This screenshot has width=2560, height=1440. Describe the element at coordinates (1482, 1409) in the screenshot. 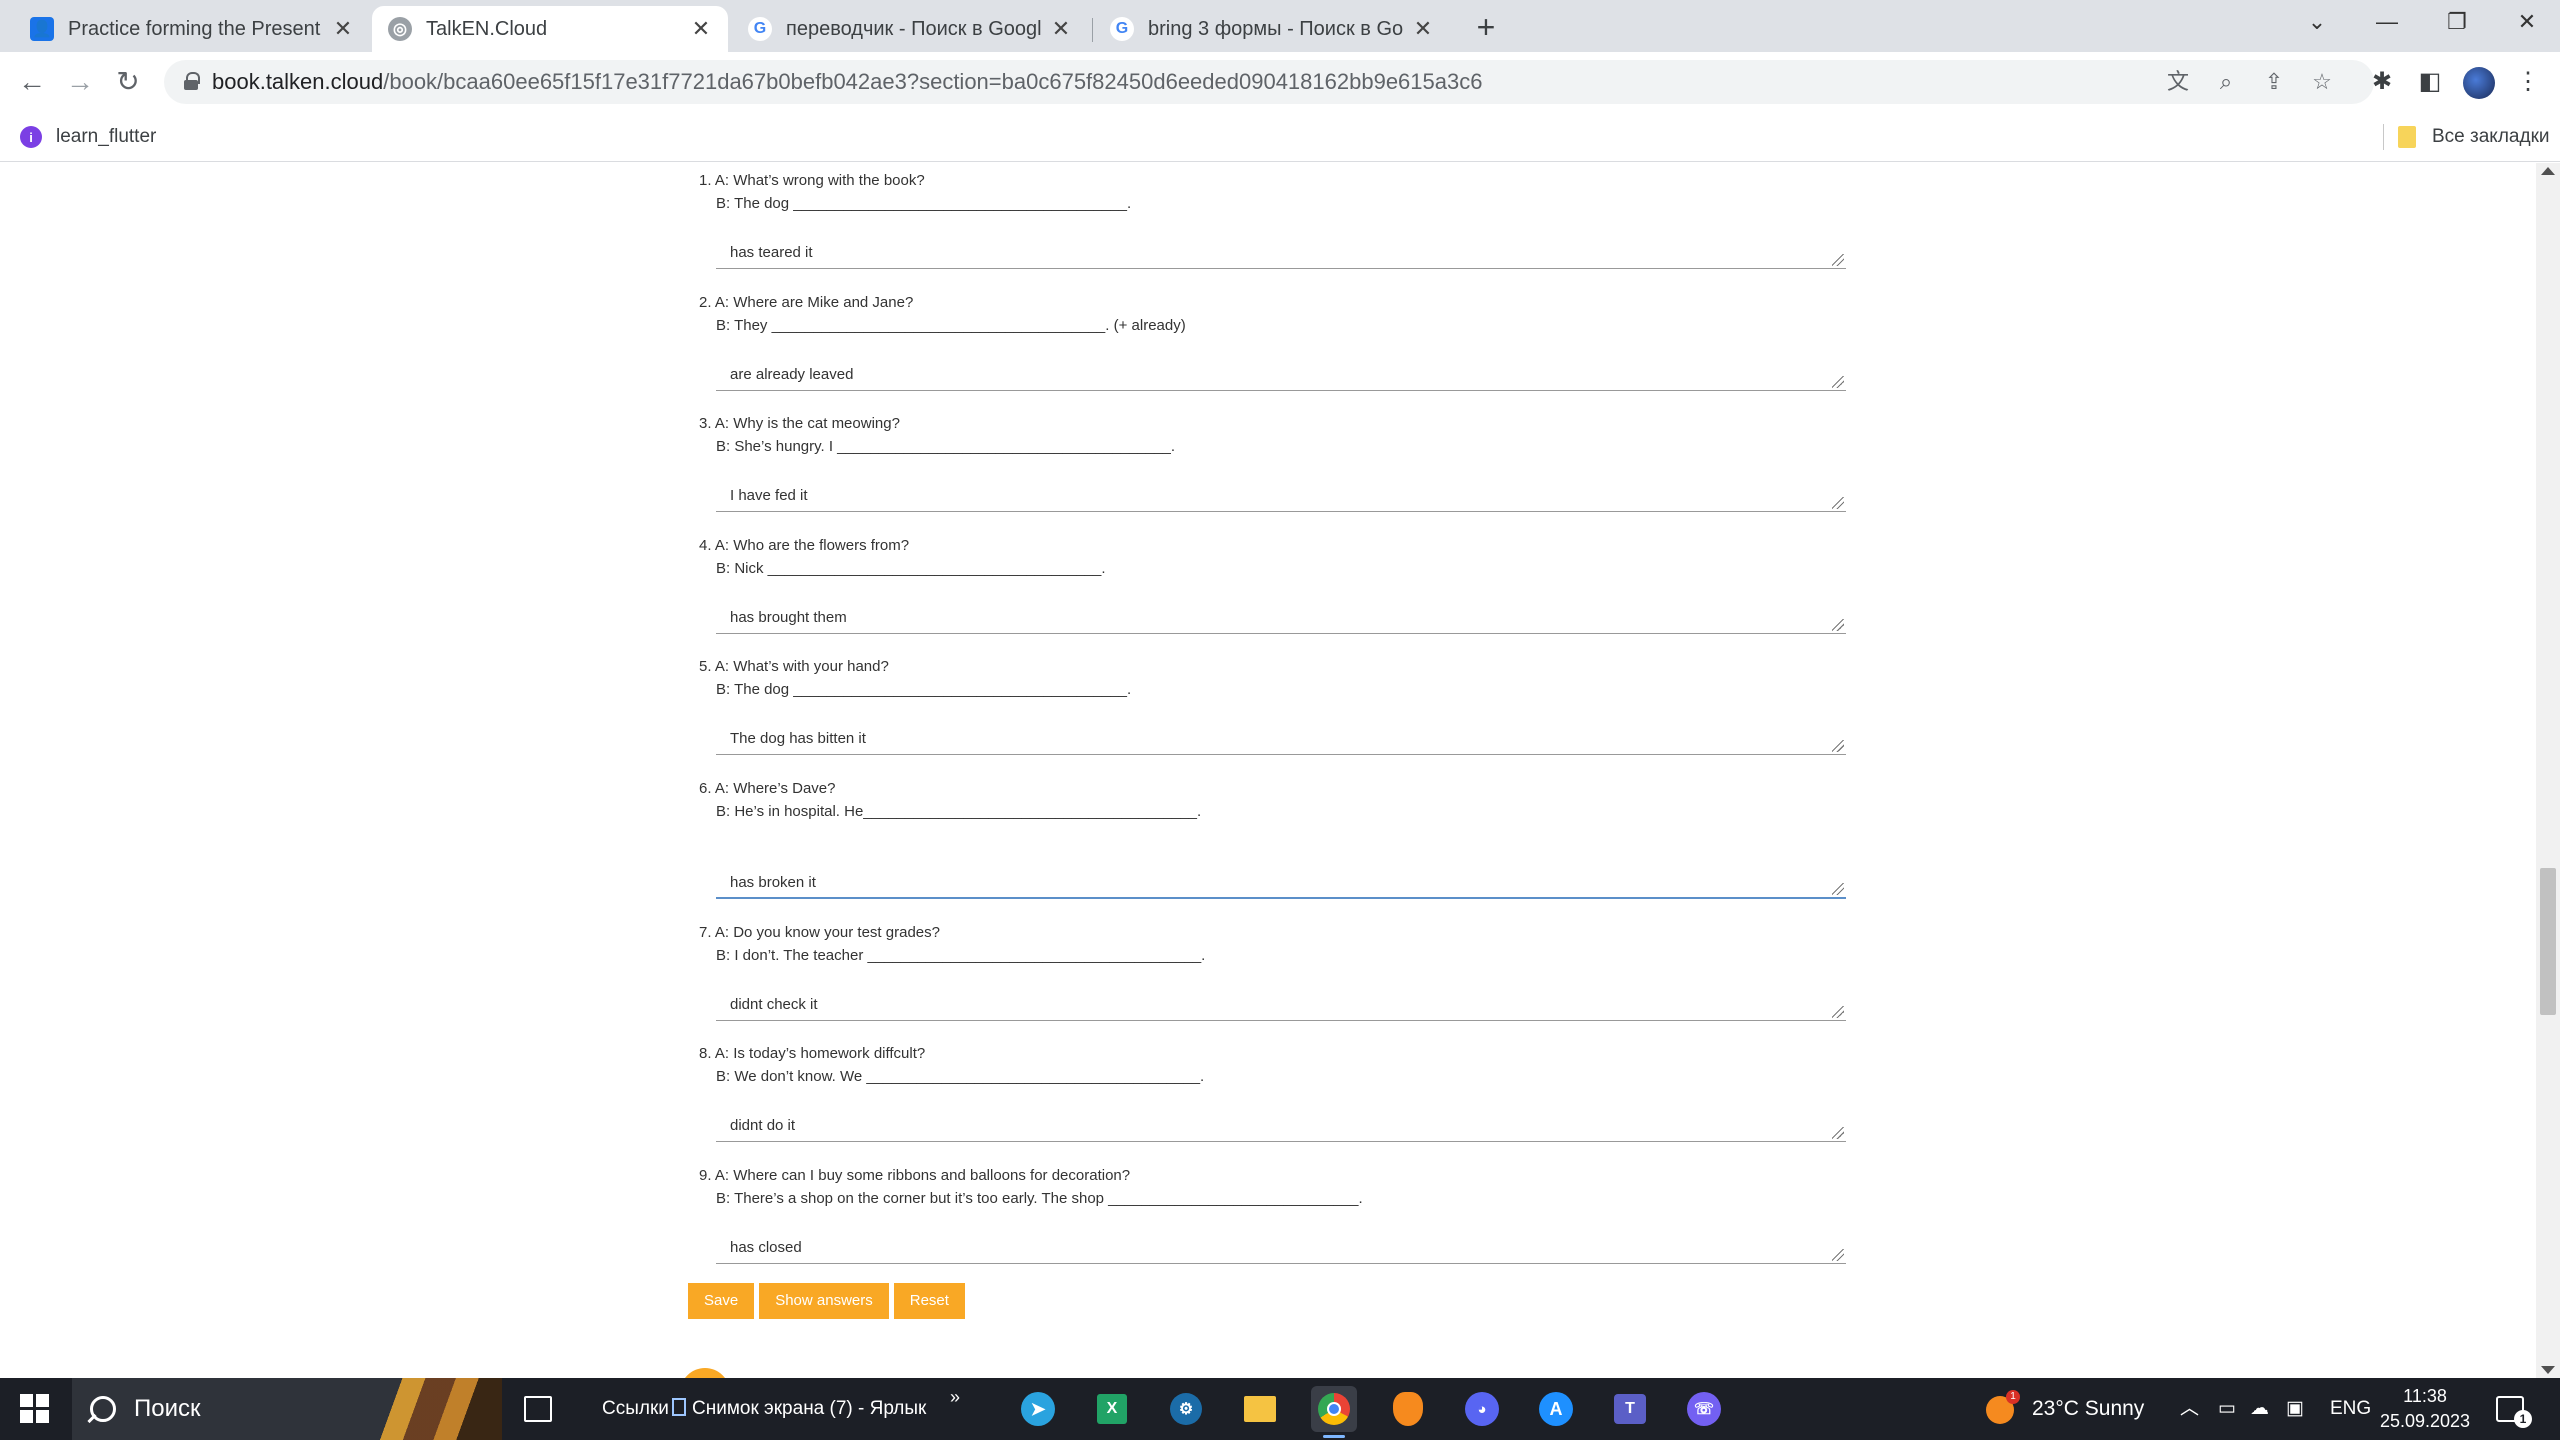

I see `discord-icon: ◕` at that location.